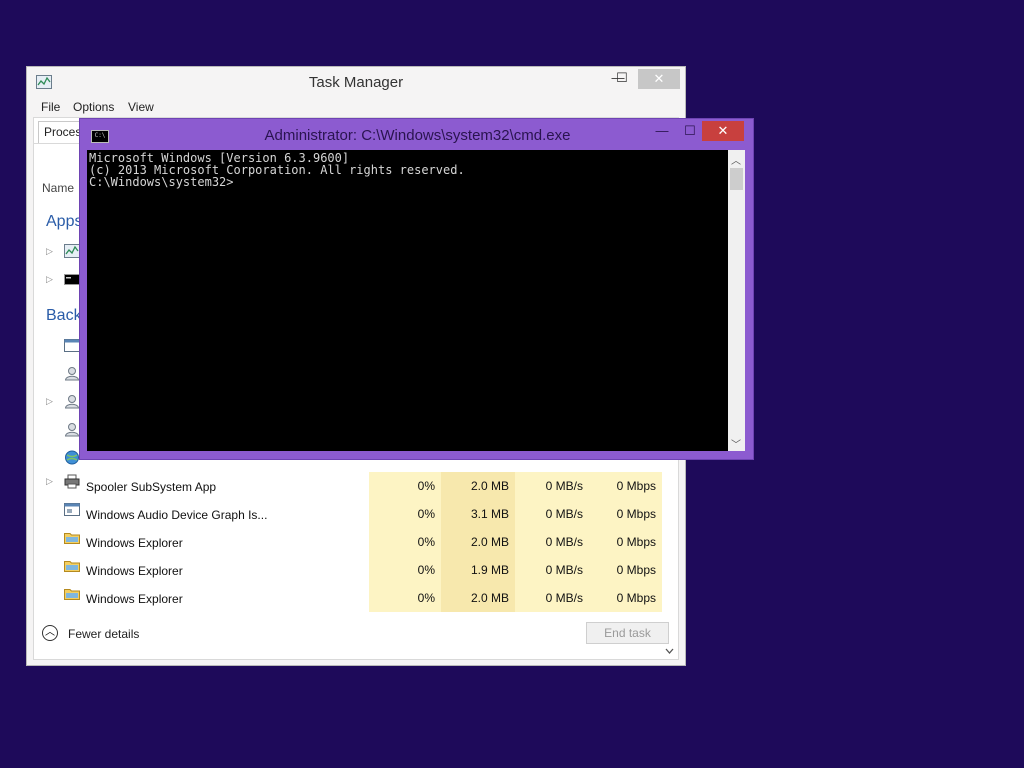 The width and height of the screenshot is (1024, 768). Describe the element at coordinates (736, 159) in the screenshot. I see `scroll-up-arrow-icon: ︿` at that location.